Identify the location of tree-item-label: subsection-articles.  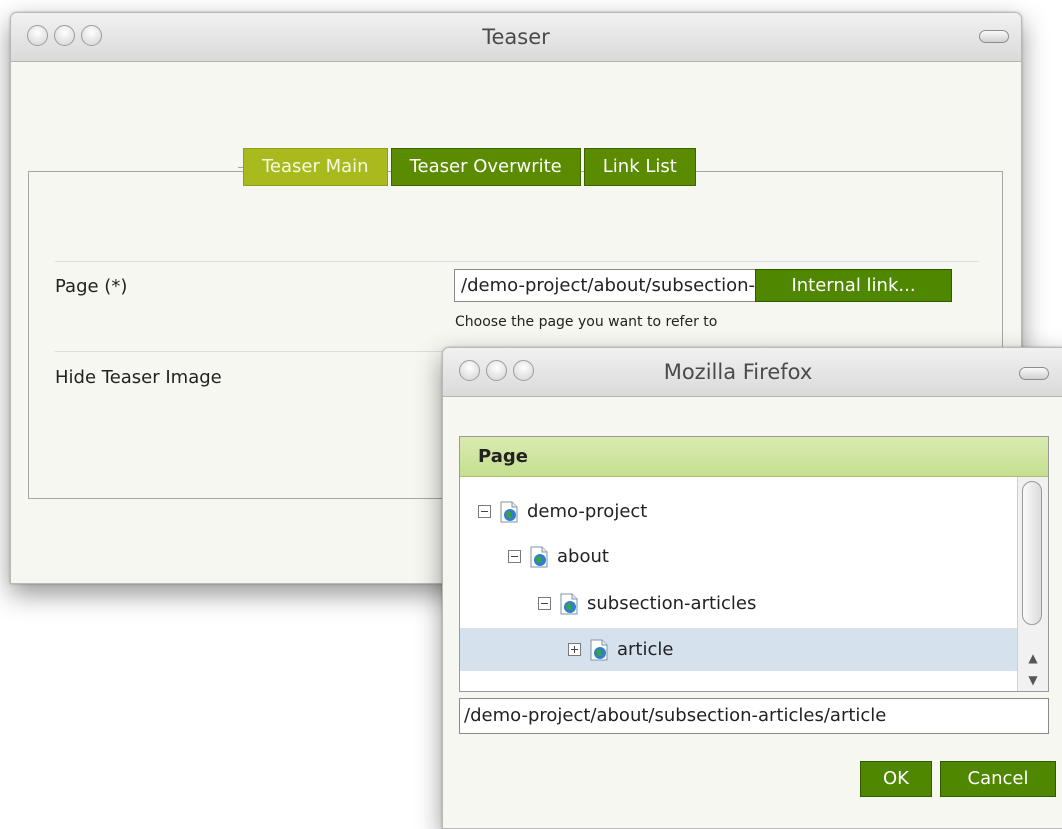
(672, 603).